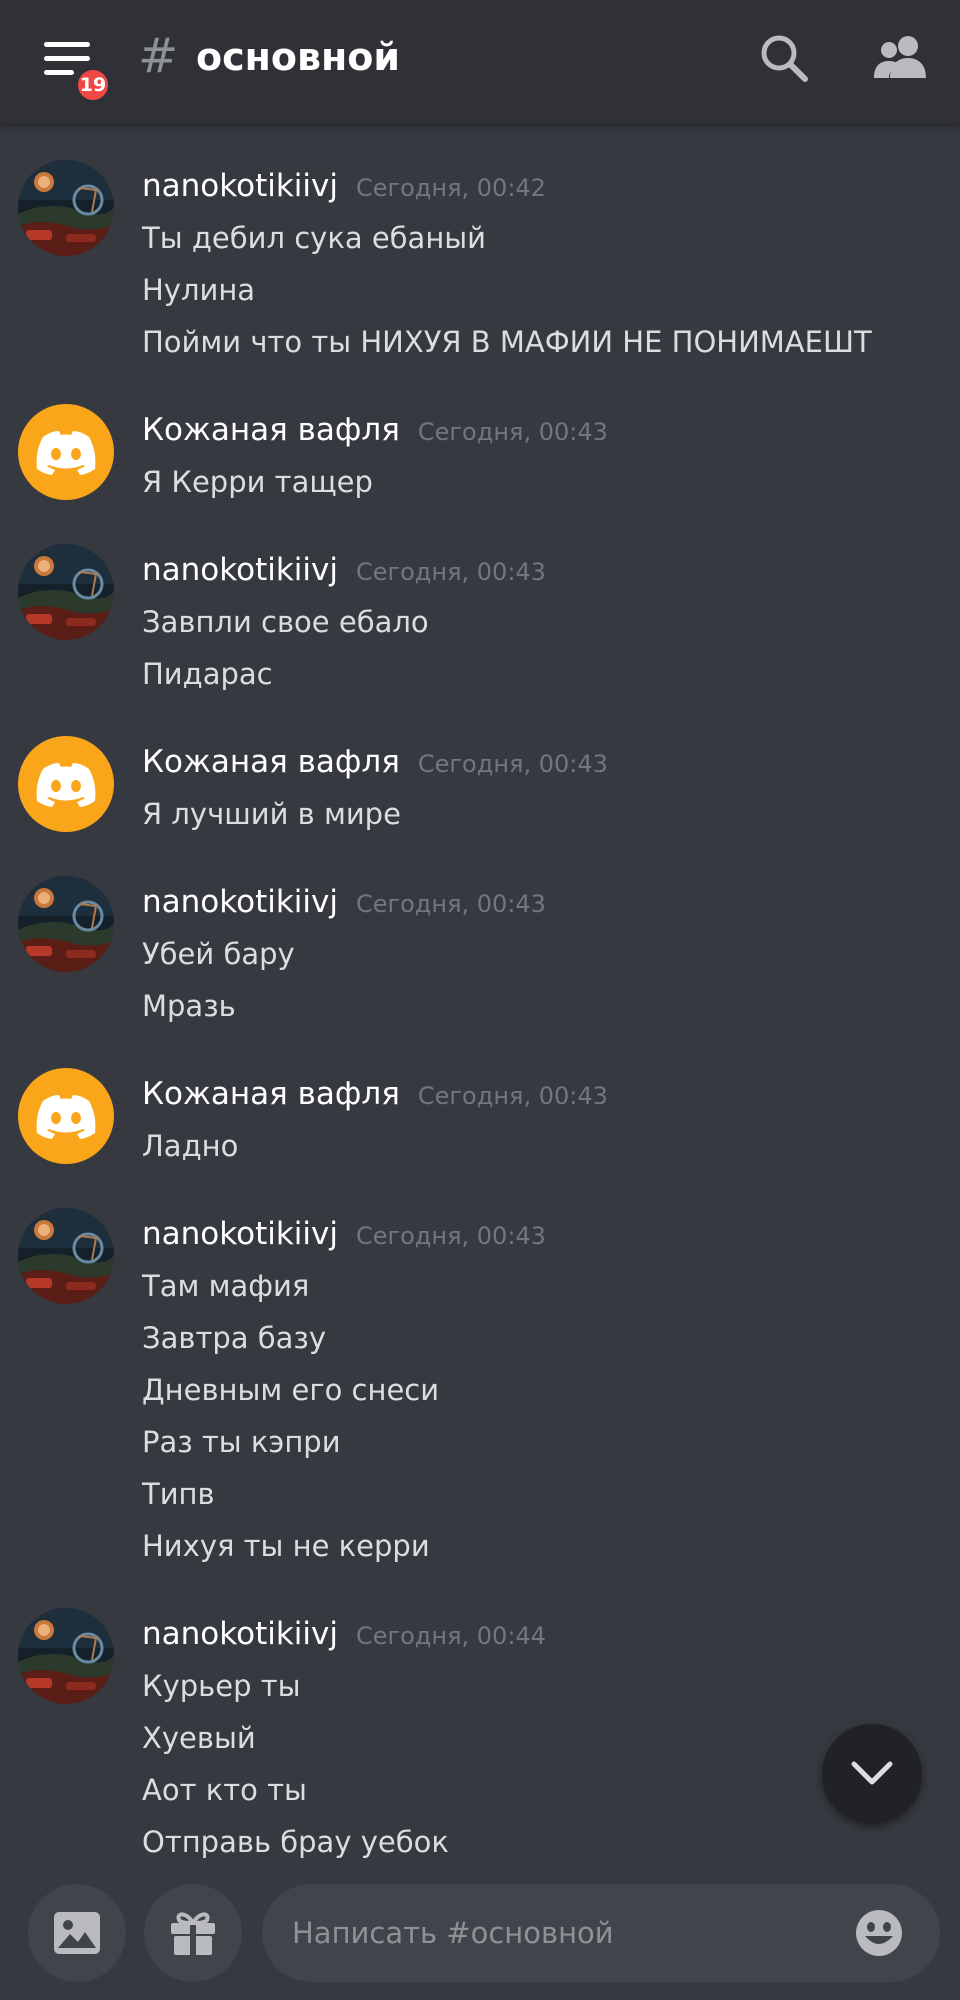  What do you see at coordinates (551, 1546) in the screenshot?
I see `message-text: Нихуя ты не керри` at bounding box center [551, 1546].